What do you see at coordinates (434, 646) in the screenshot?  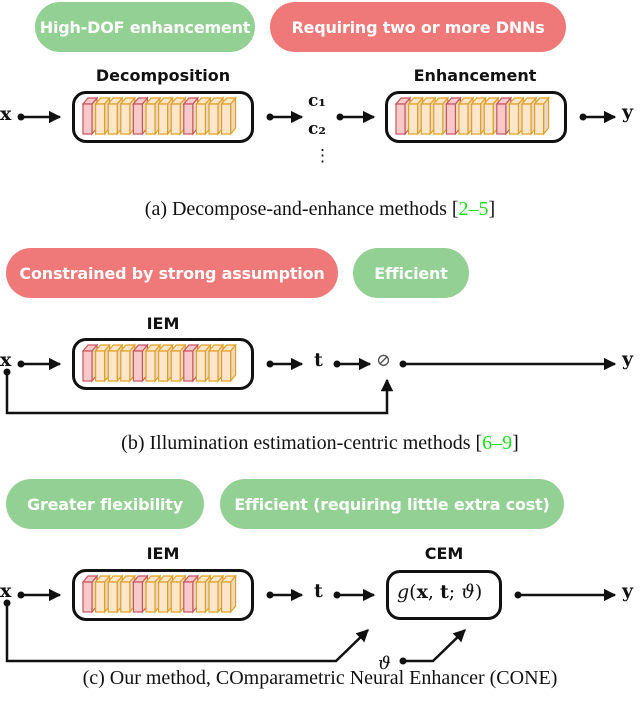 I see `param-connection-to-cem` at bounding box center [434, 646].